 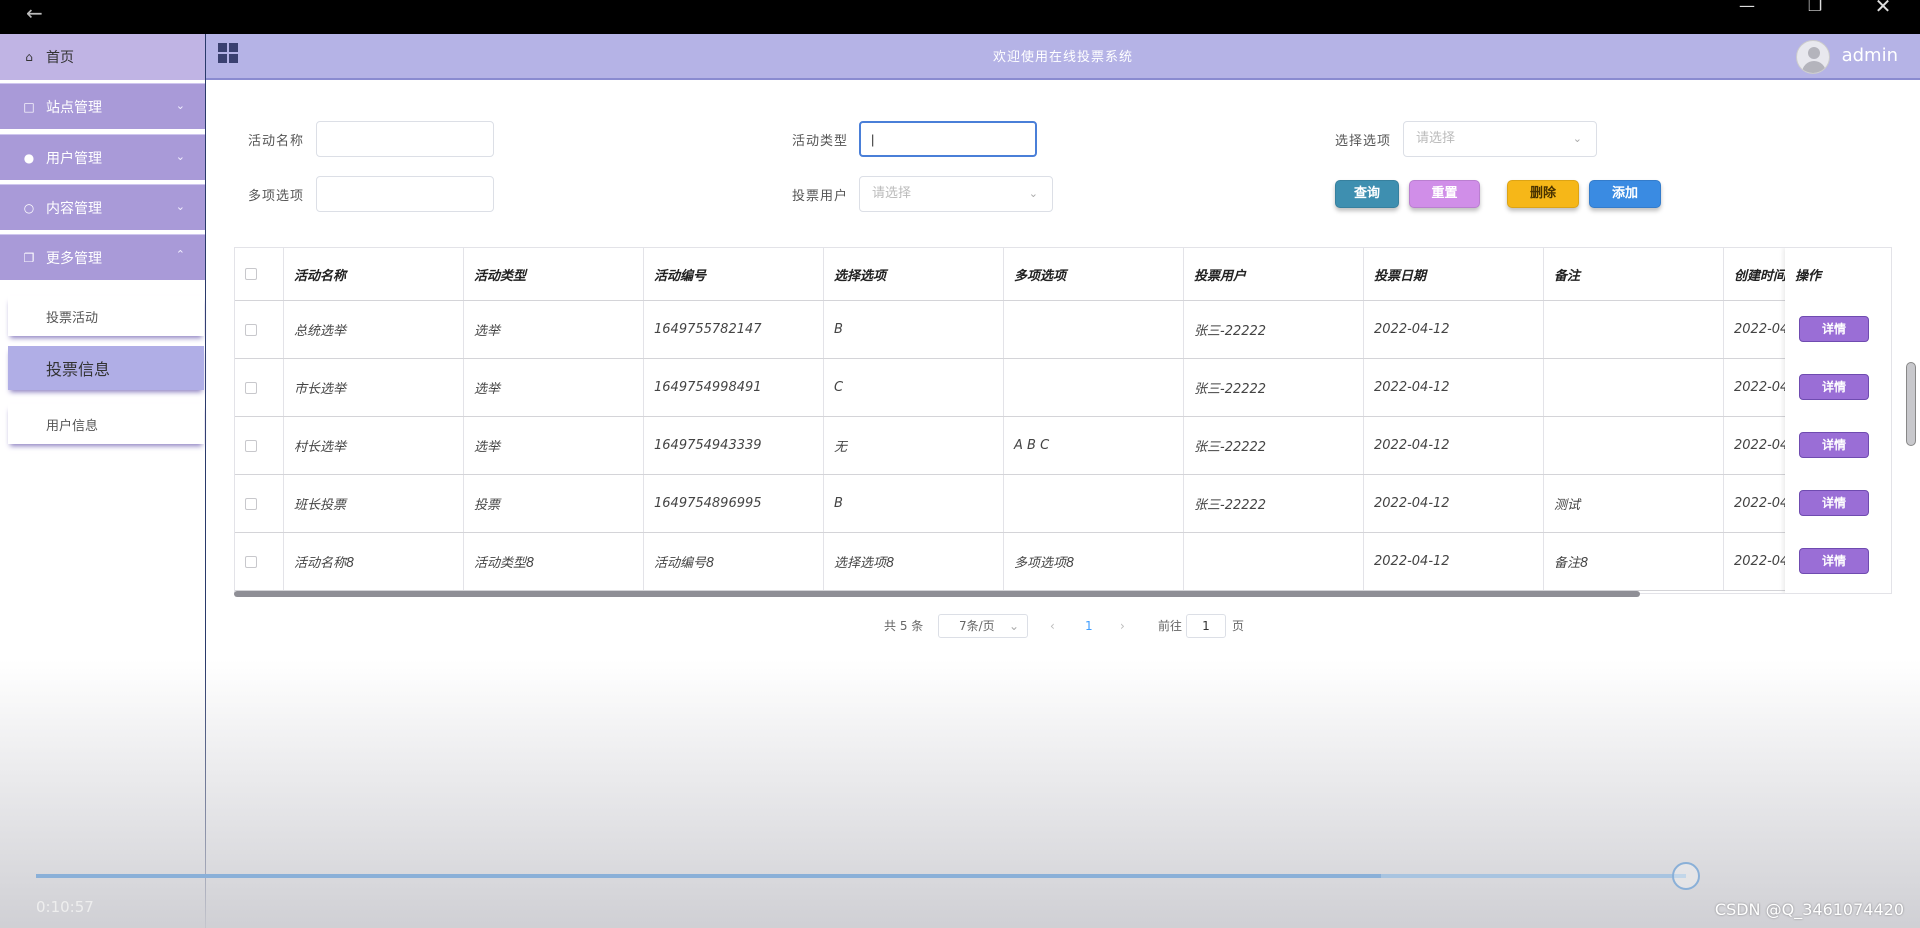 I want to click on sidebar-sub-item-label: 投票活动, so click(x=72, y=318).